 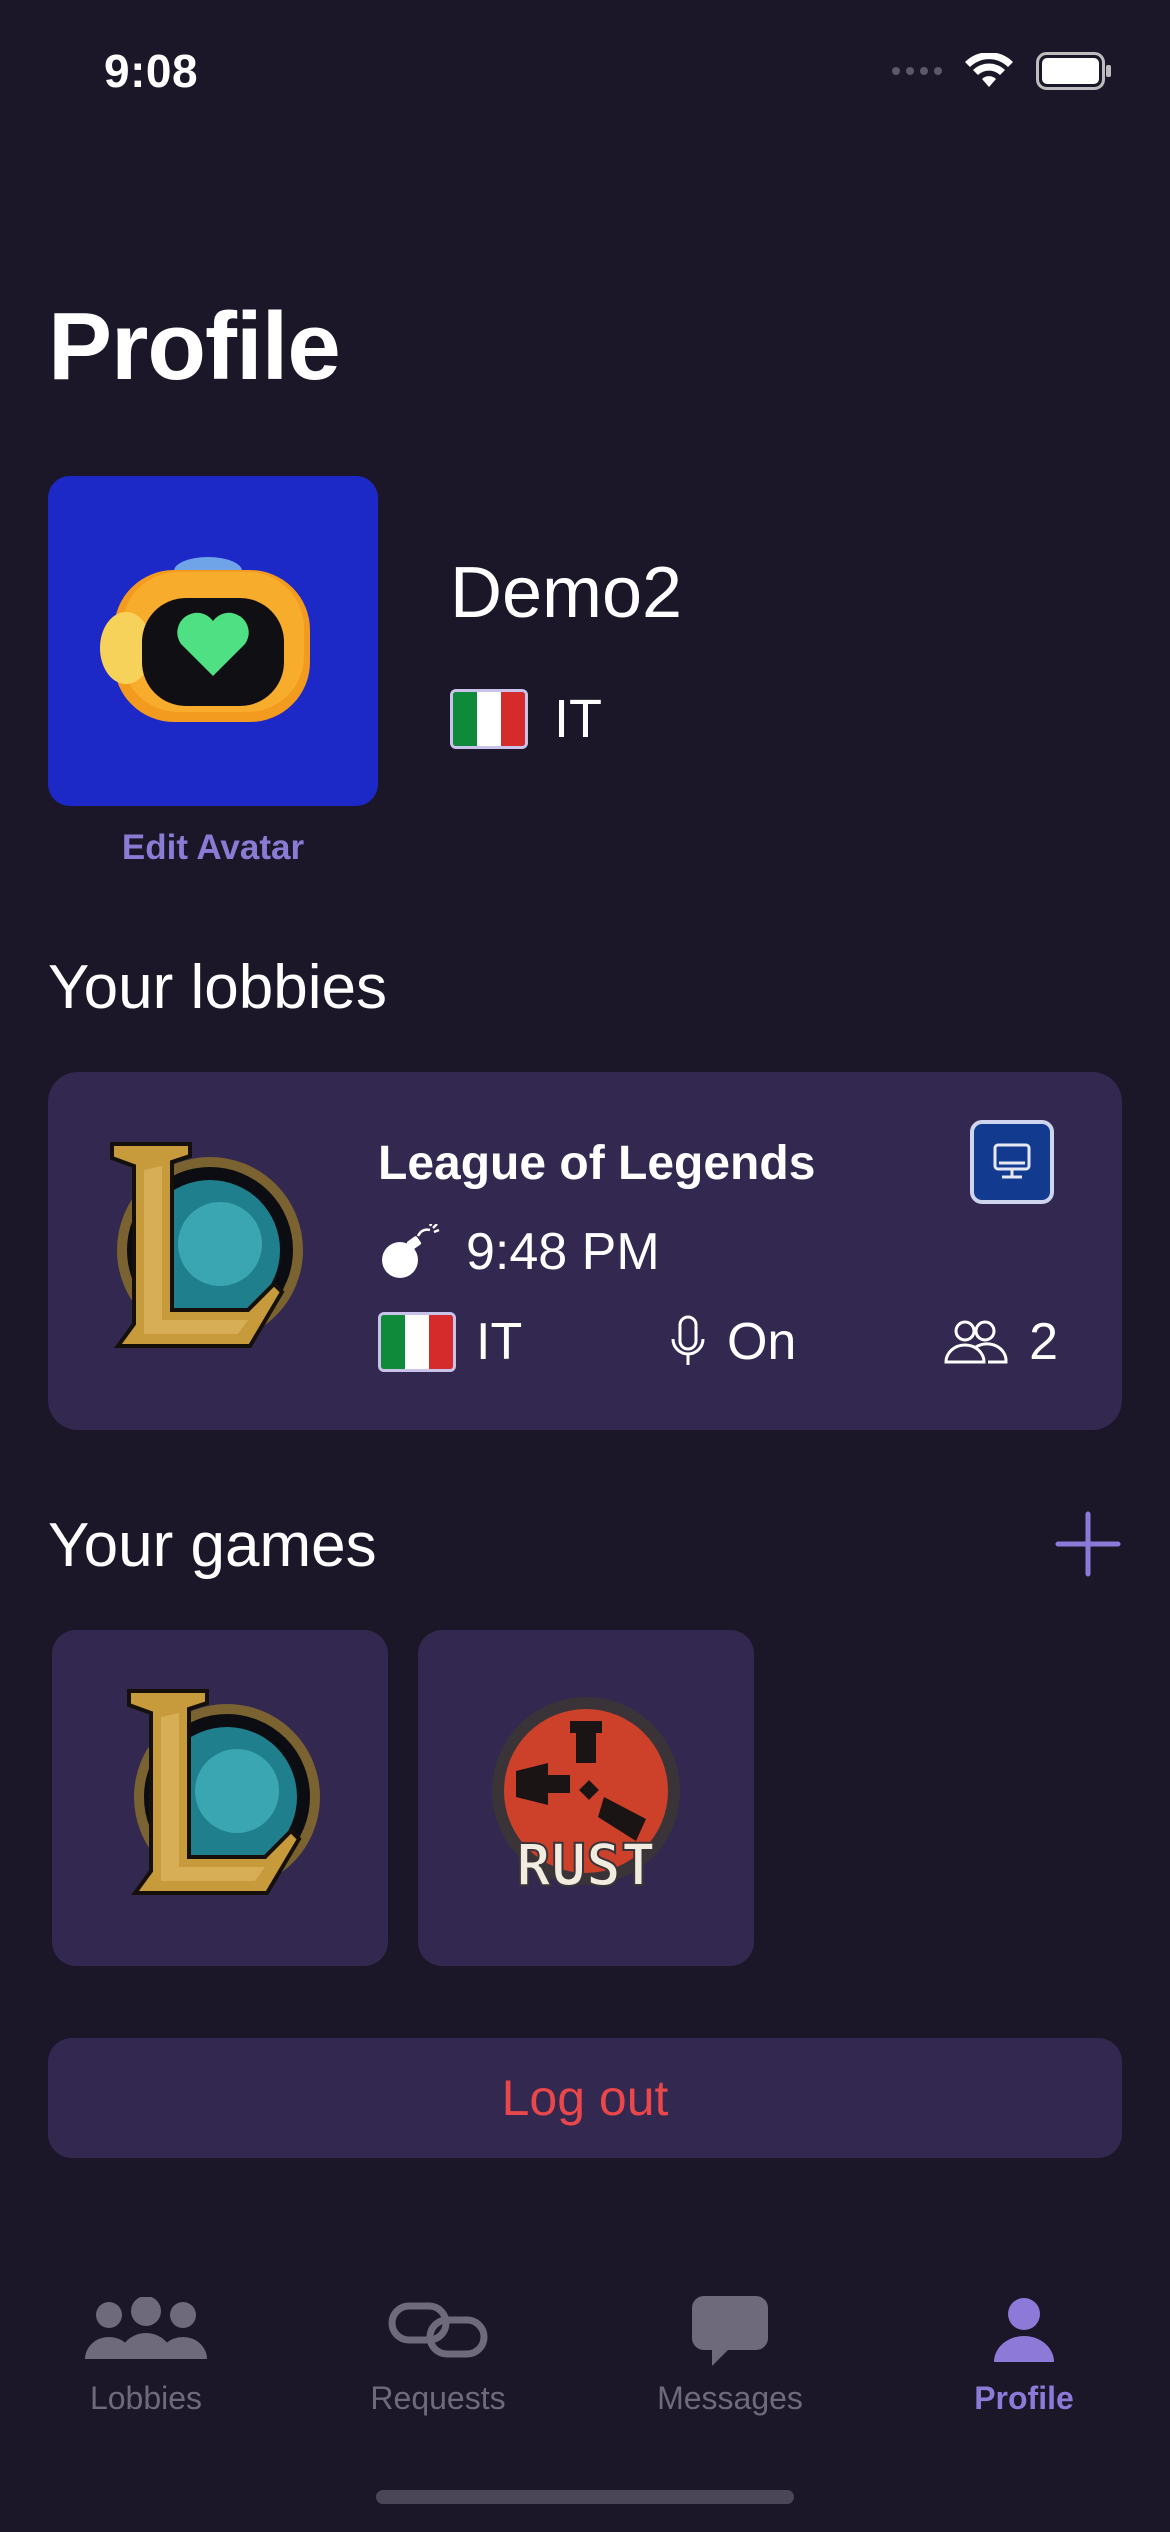 I want to click on tab-requests: Requests, so click(x=438, y=2353).